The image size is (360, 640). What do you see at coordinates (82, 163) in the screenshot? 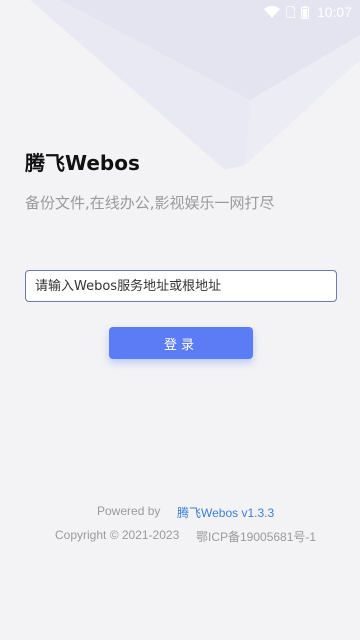
I see `app-title: 腾飞Webos` at bounding box center [82, 163].